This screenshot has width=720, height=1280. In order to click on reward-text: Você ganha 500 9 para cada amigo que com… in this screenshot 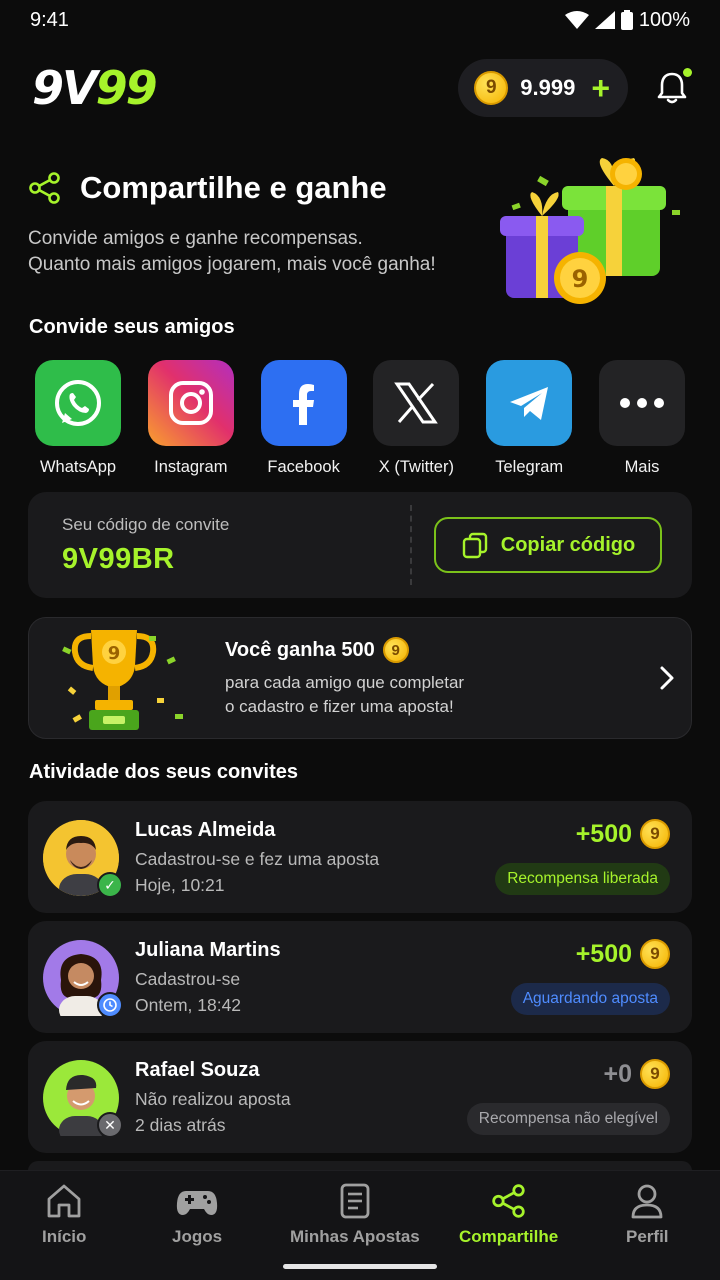, I will do `click(421, 678)`.